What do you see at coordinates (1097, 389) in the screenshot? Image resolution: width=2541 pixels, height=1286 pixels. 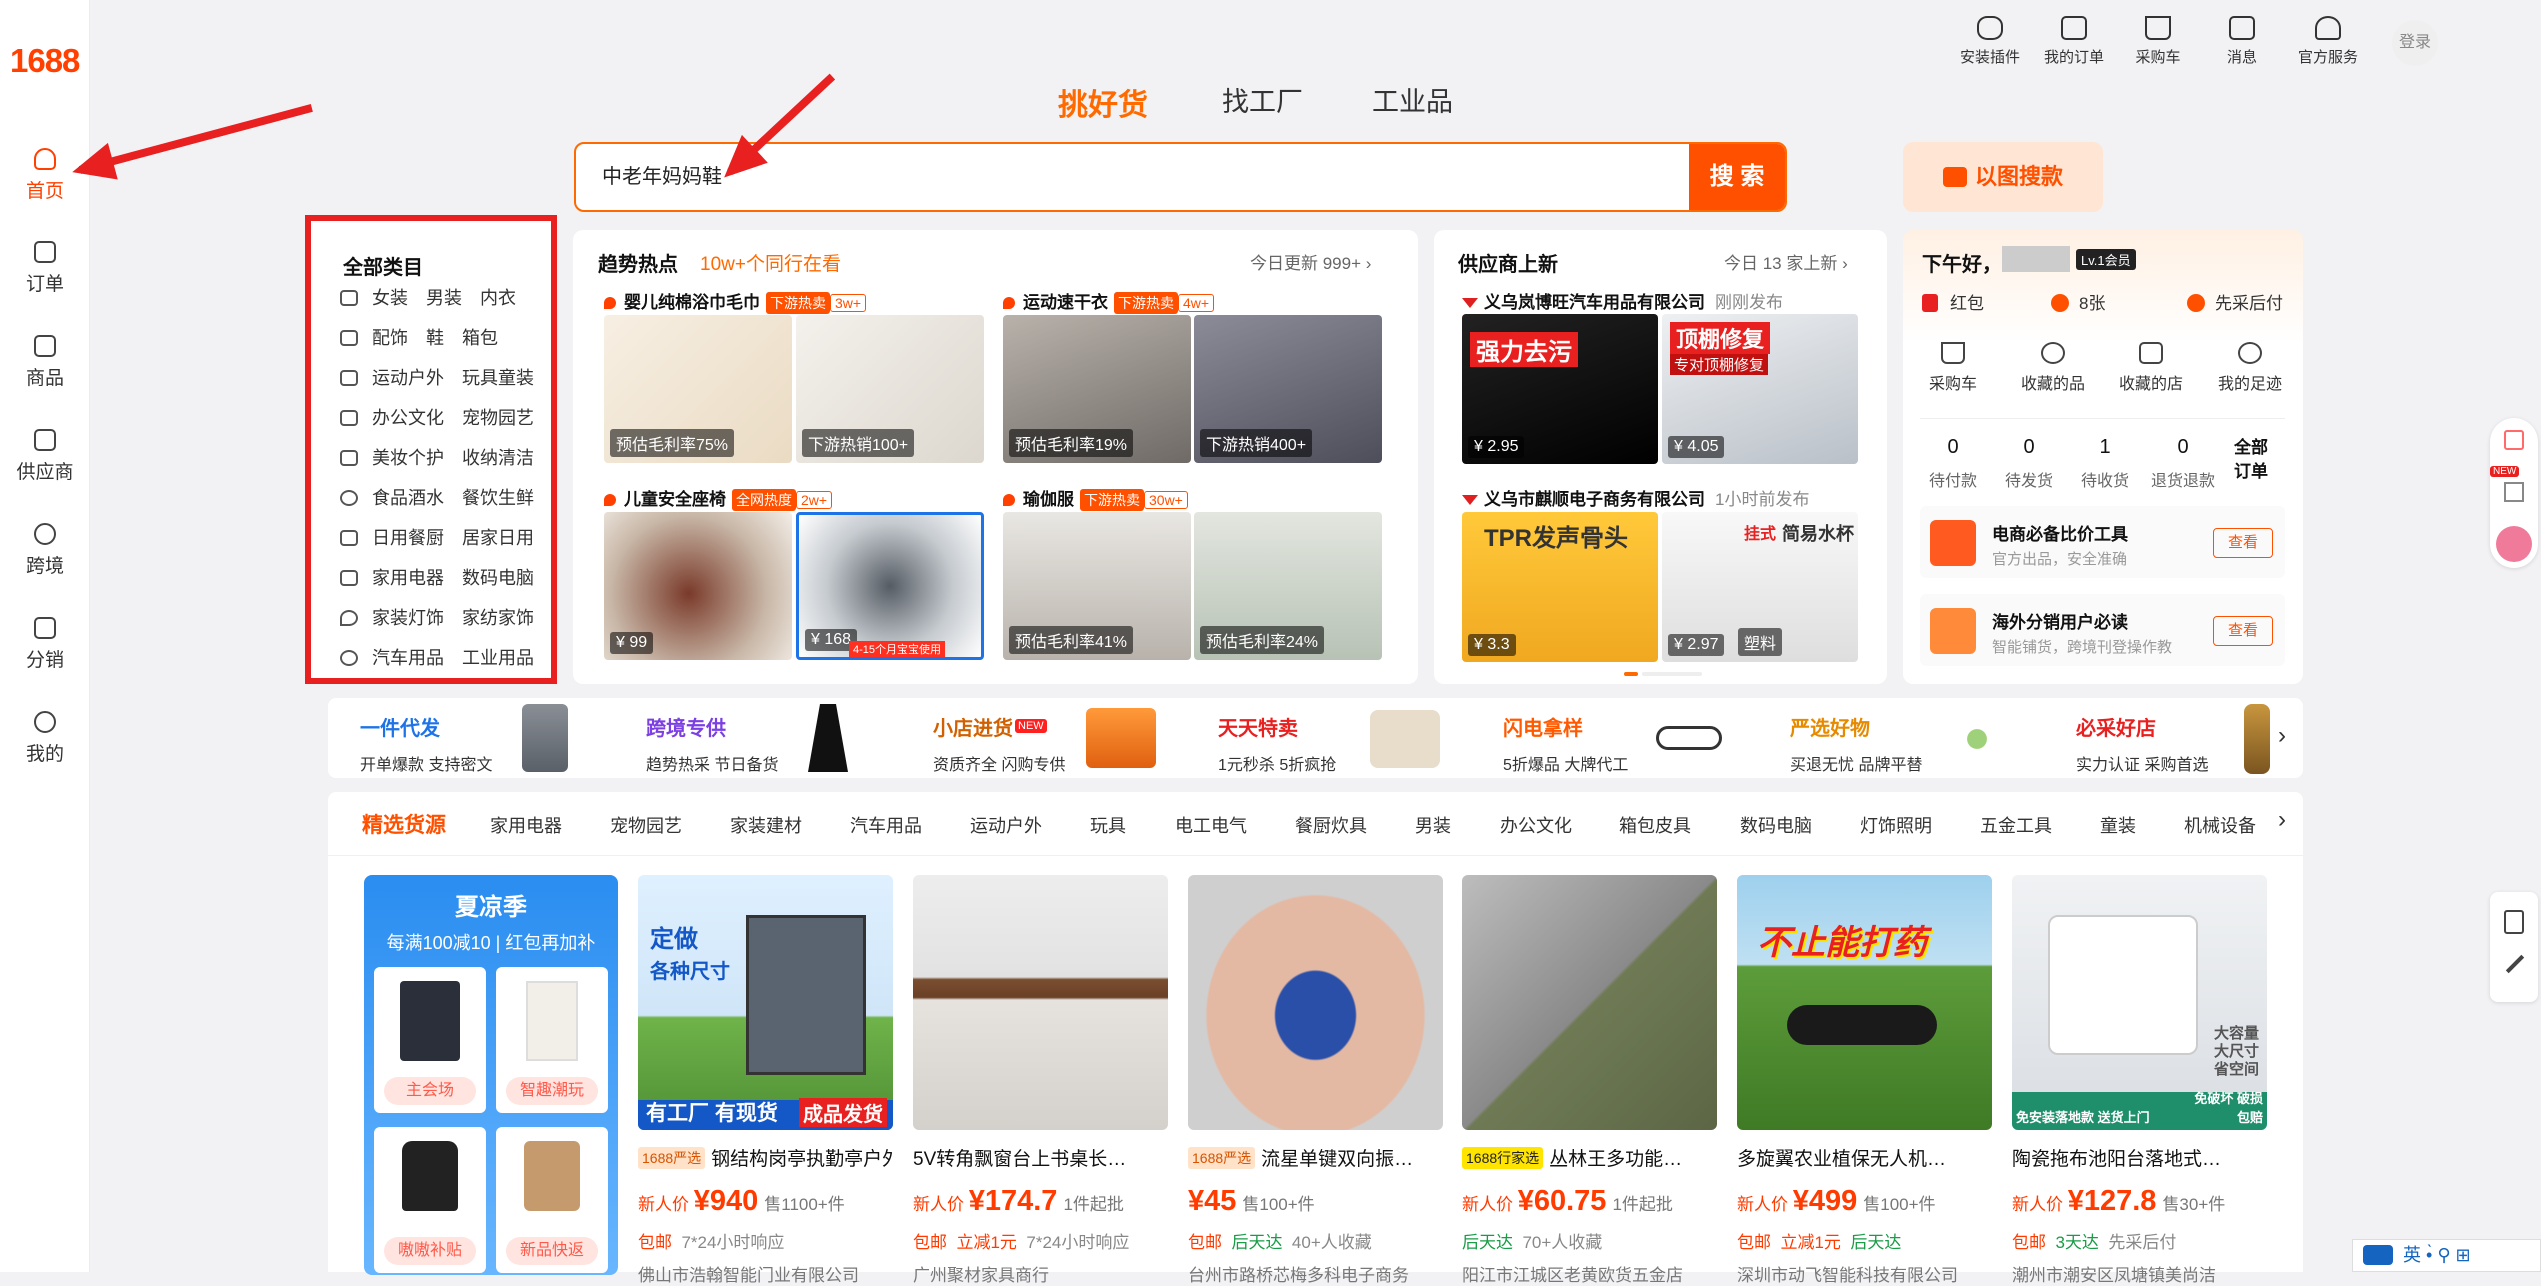 I see `product-image: 预估毛利率19%` at bounding box center [1097, 389].